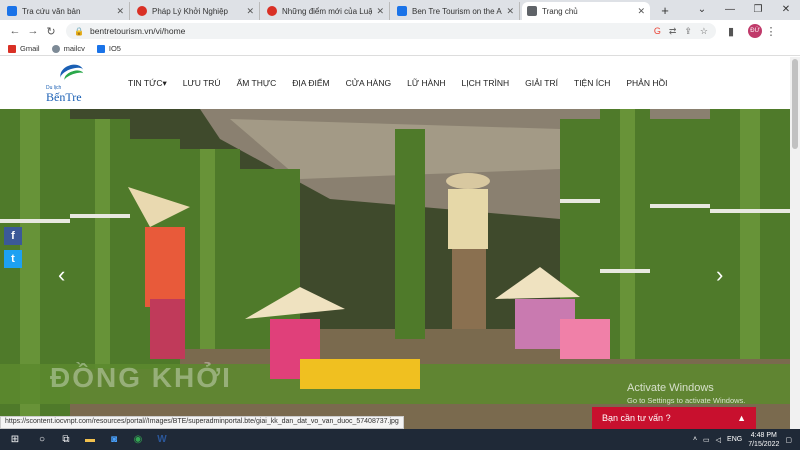 This screenshot has height=450, width=800. What do you see at coordinates (400, 49) in the screenshot?
I see `bookmarks-bar: Gmail mailcv IO5` at bounding box center [400, 49].